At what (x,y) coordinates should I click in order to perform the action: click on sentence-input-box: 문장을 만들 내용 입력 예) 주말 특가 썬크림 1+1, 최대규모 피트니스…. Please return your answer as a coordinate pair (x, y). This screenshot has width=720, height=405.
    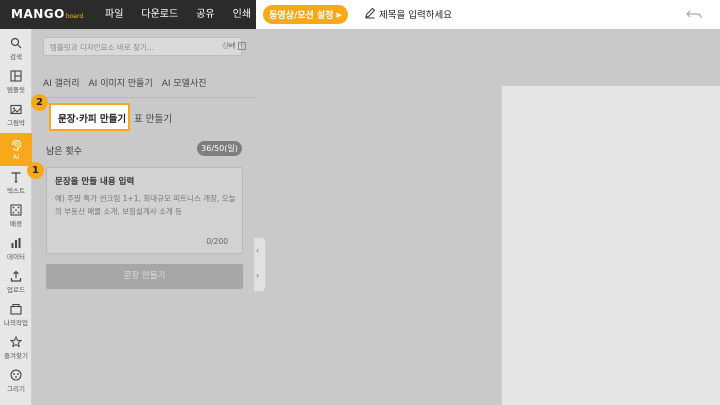
    Looking at the image, I should click on (144, 210).